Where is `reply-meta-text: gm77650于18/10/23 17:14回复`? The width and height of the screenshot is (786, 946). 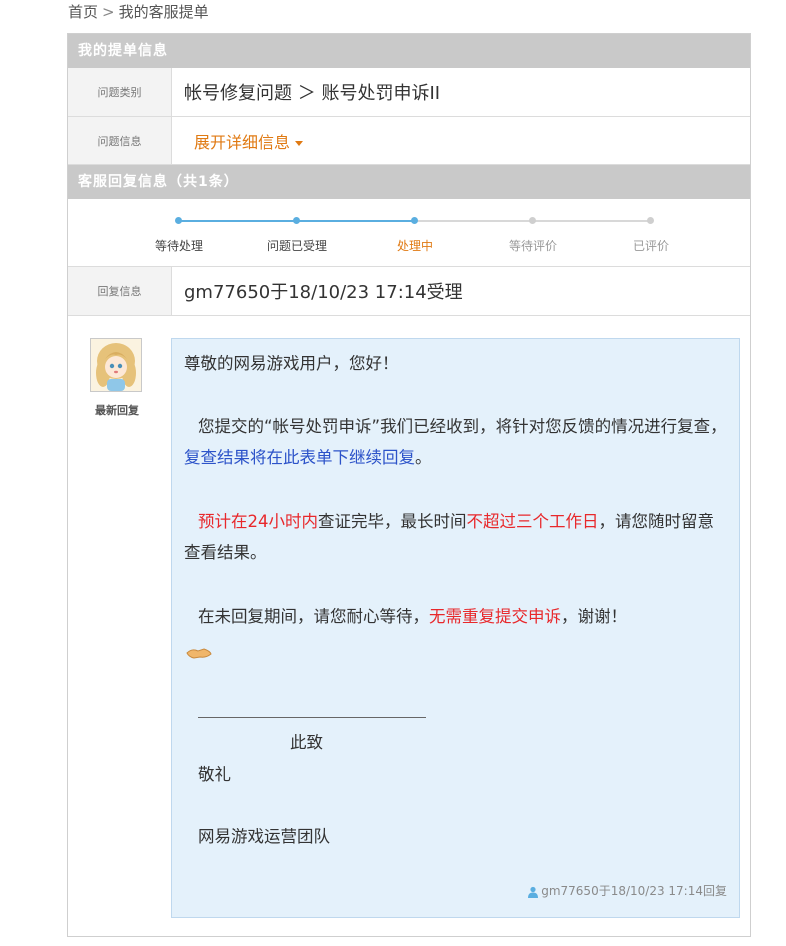
reply-meta-text: gm77650于18/10/23 17:14回复 is located at coordinates (634, 891).